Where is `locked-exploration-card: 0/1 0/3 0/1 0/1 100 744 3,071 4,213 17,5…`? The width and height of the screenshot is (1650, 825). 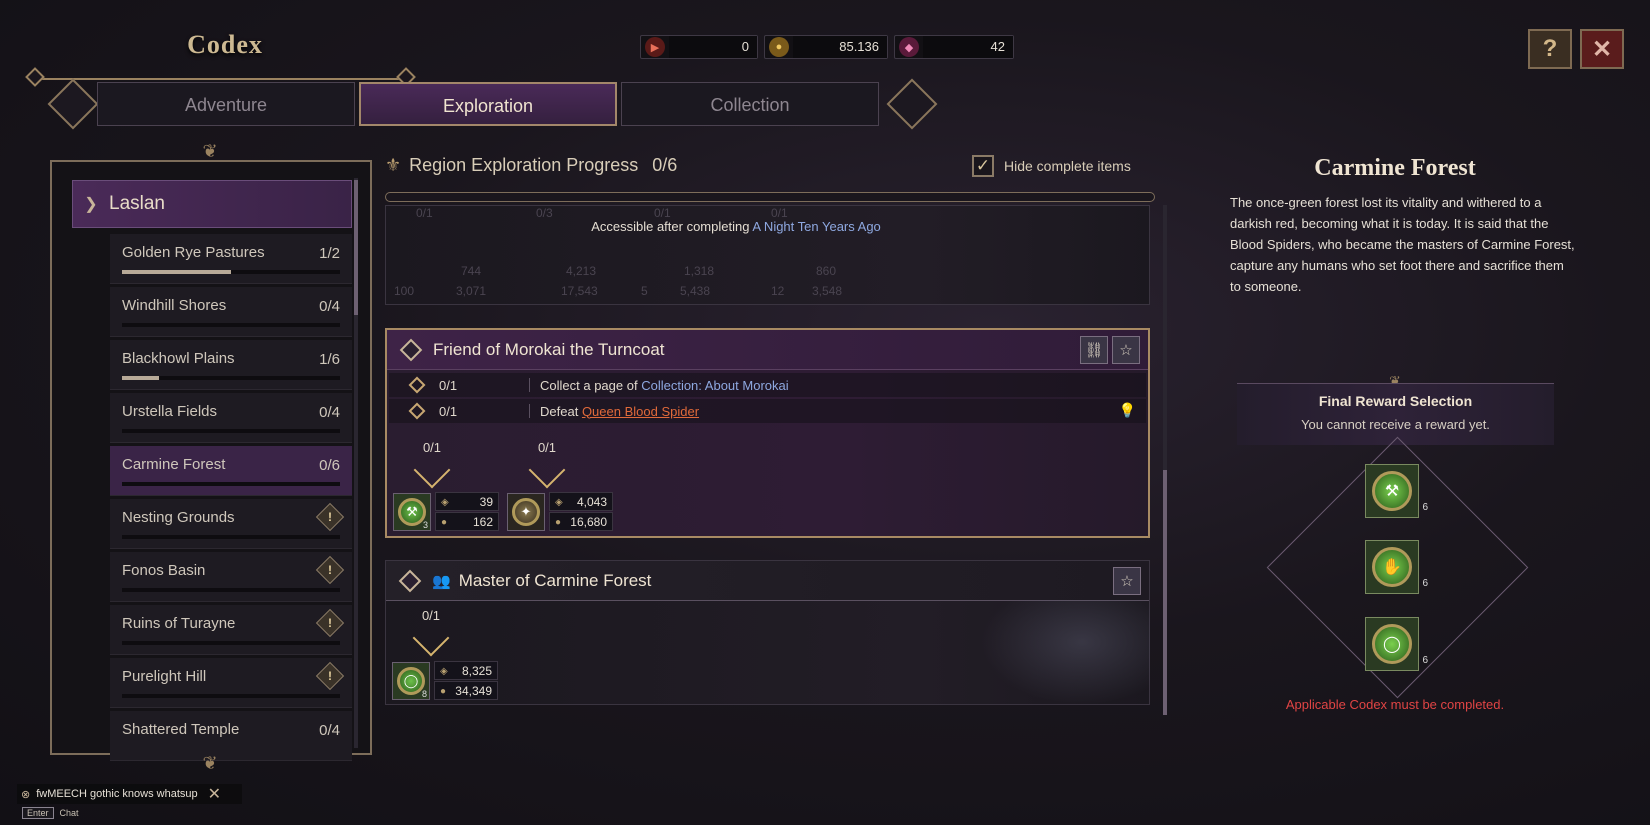 locked-exploration-card: 0/1 0/3 0/1 0/1 100 744 3,071 4,213 17,5… is located at coordinates (767, 255).